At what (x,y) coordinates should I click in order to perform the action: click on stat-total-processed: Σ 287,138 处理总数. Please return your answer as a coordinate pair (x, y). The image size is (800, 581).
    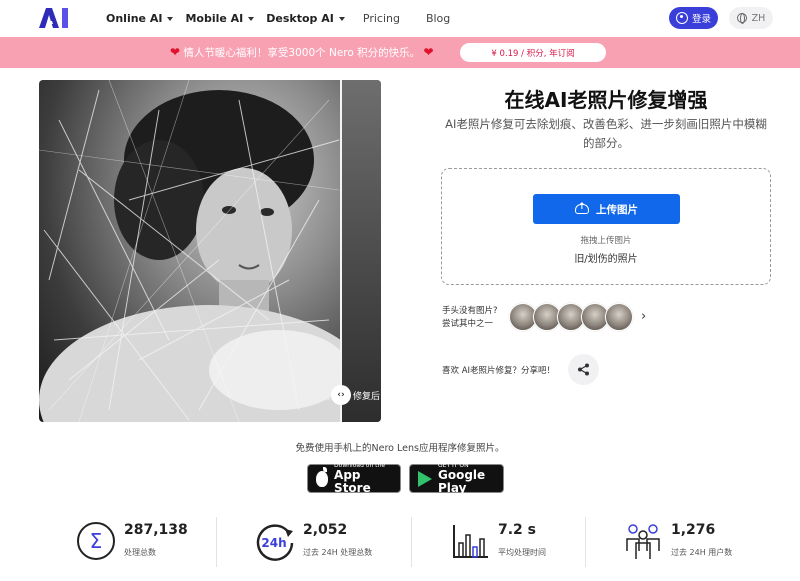
    Looking at the image, I should click on (146, 542).